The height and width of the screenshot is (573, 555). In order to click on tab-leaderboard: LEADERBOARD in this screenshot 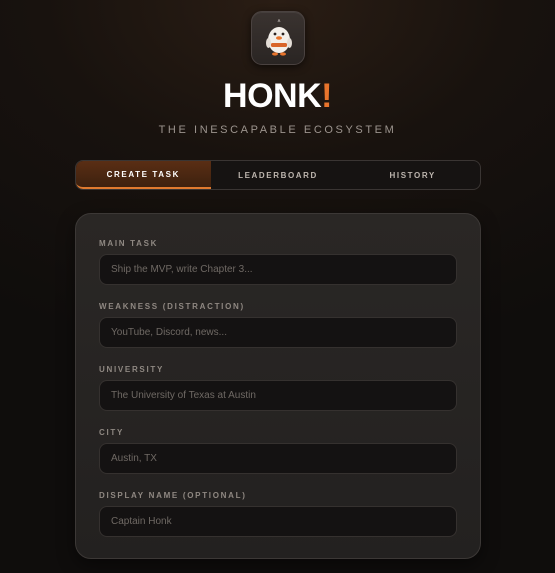, I will do `click(278, 175)`.